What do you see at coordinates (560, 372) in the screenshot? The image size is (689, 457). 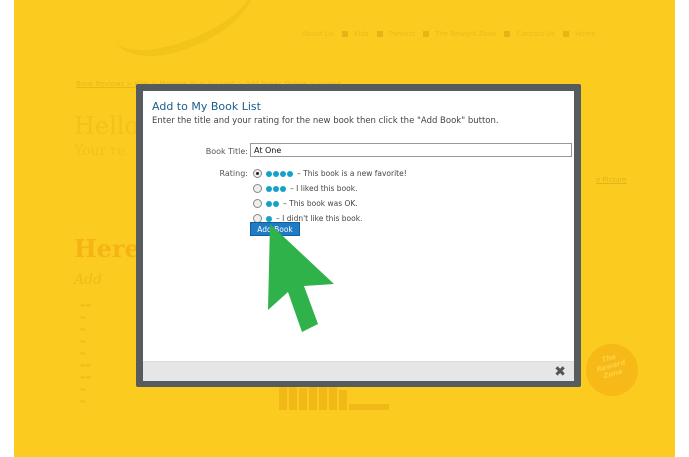 I see `close-icon: ✖` at bounding box center [560, 372].